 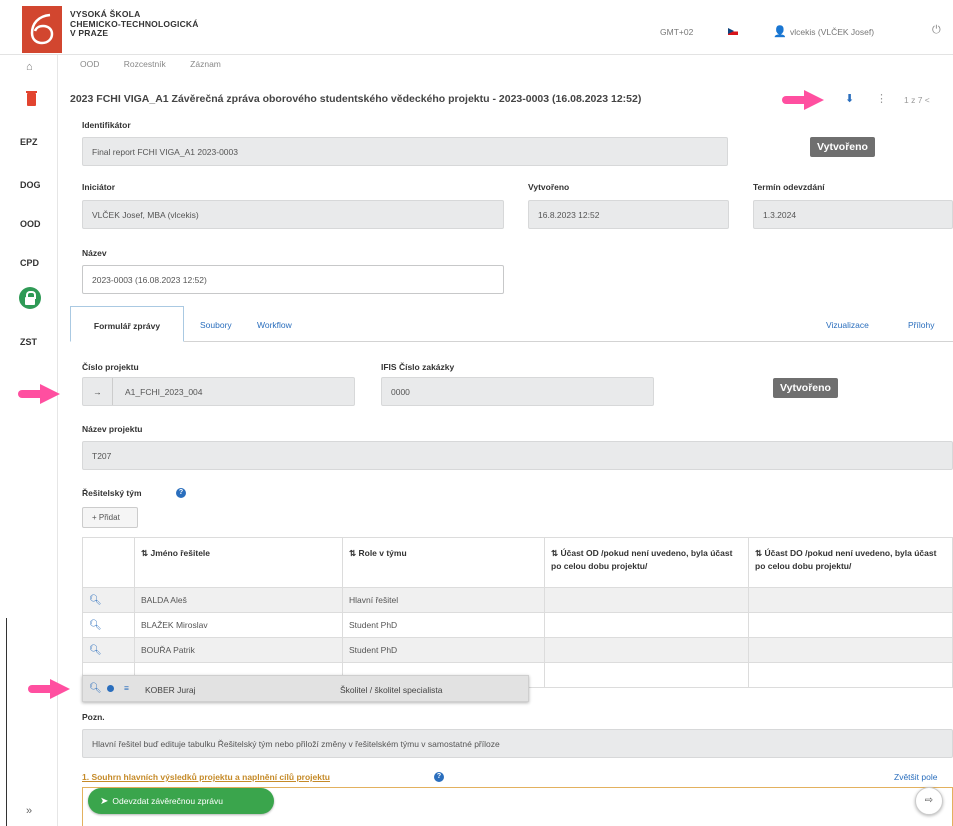 I want to click on school-logo, so click(x=42, y=29).